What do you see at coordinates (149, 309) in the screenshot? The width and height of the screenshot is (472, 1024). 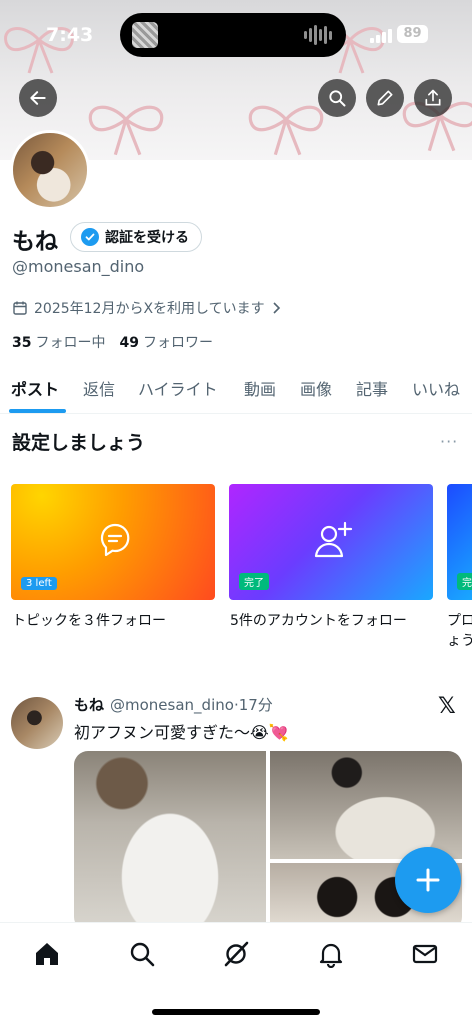 I see `join-date-text: 2025年12月からXを利用しています` at bounding box center [149, 309].